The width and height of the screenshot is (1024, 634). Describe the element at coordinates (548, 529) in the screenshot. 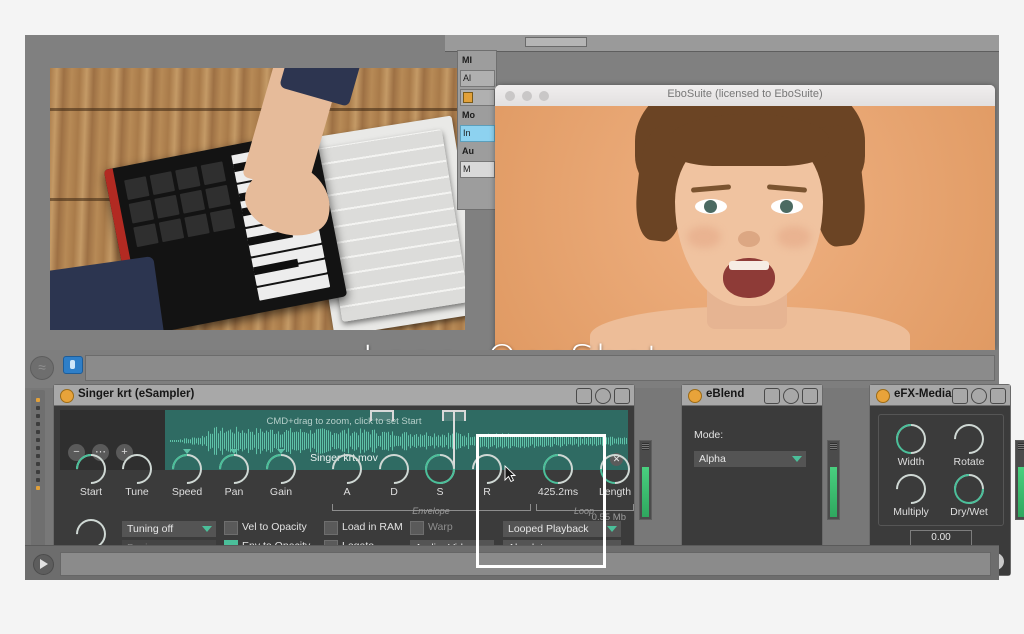

I see `dropdown-loop-mode-value: Looped Playback` at that location.